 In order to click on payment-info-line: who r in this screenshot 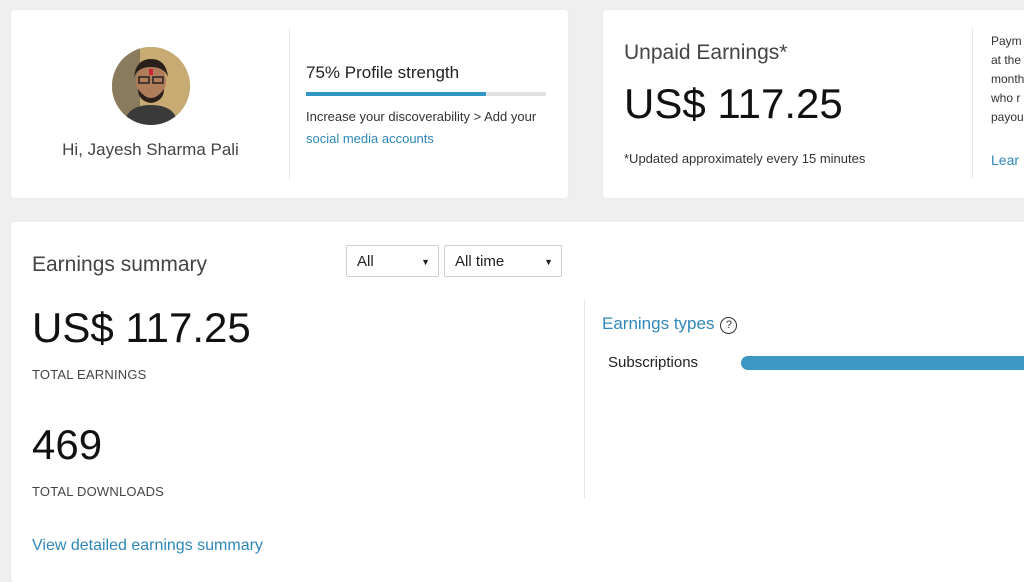, I will do `click(1006, 98)`.